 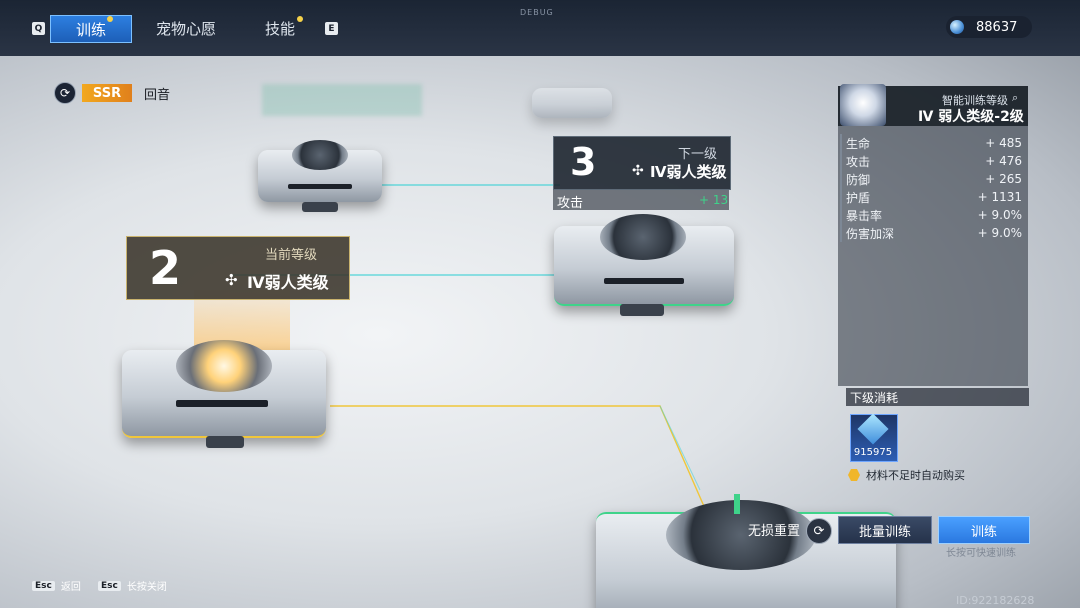 What do you see at coordinates (931, 233) in the screenshot?
I see `stat-row: 伤害加深 + 9.0%` at bounding box center [931, 233].